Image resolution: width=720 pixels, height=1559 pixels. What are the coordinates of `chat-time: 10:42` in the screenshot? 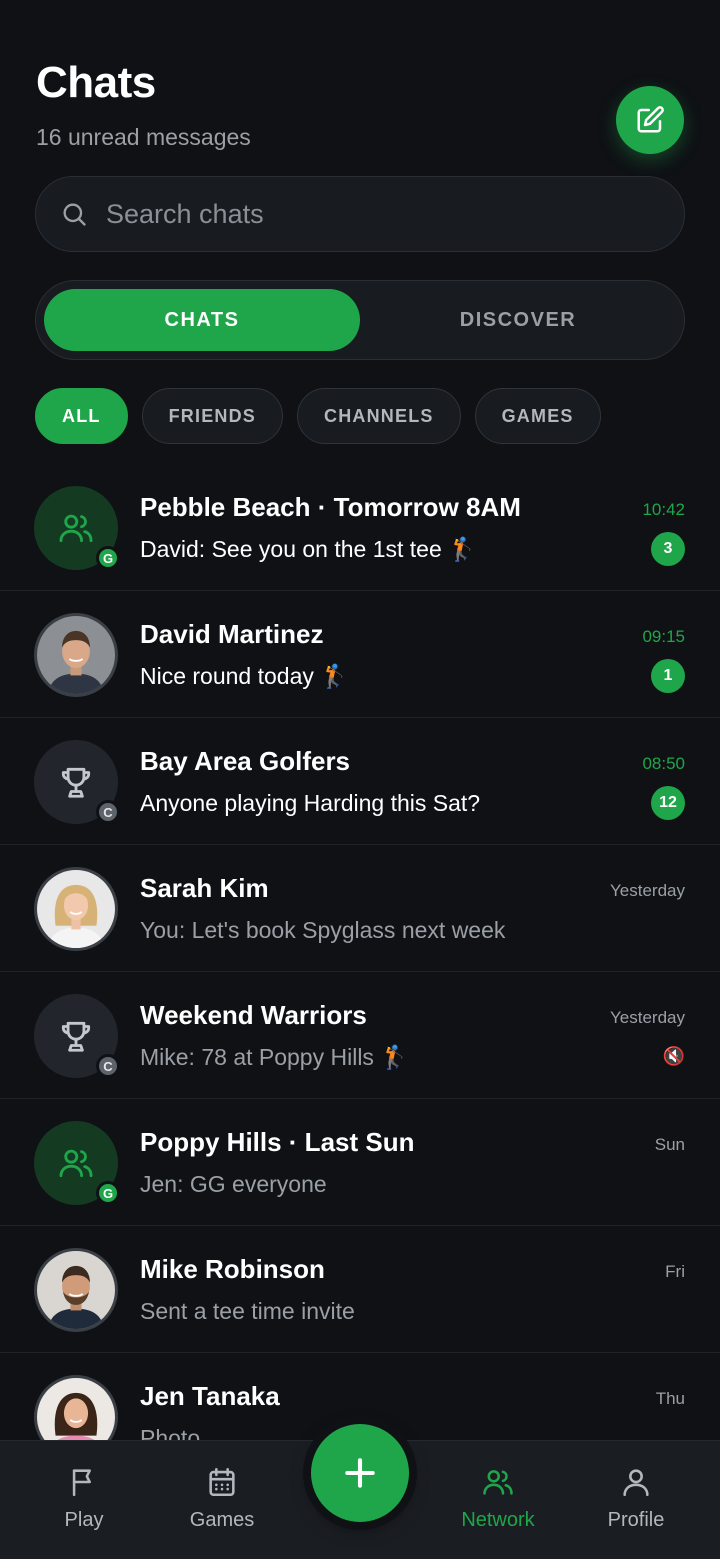 It's located at (663, 509).